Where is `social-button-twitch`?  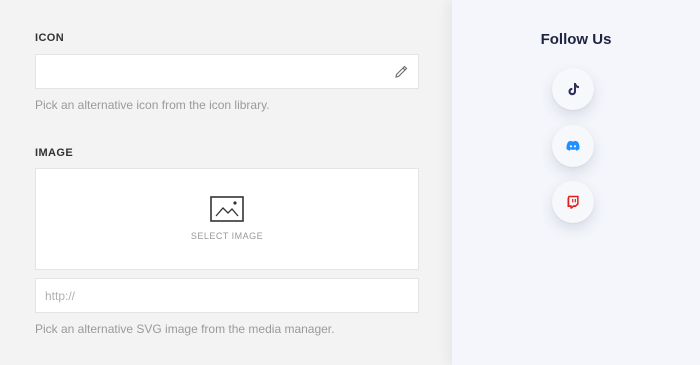
social-button-twitch is located at coordinates (573, 202).